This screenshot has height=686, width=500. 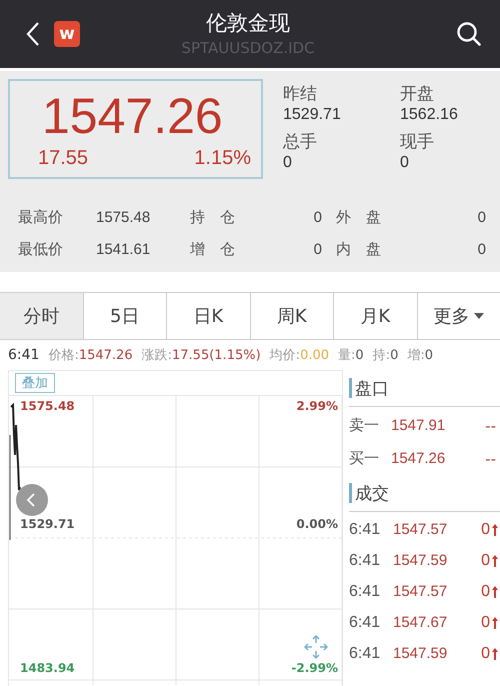 What do you see at coordinates (317, 524) in the screenshot?
I see `percent-axis-label: 0.00%` at bounding box center [317, 524].